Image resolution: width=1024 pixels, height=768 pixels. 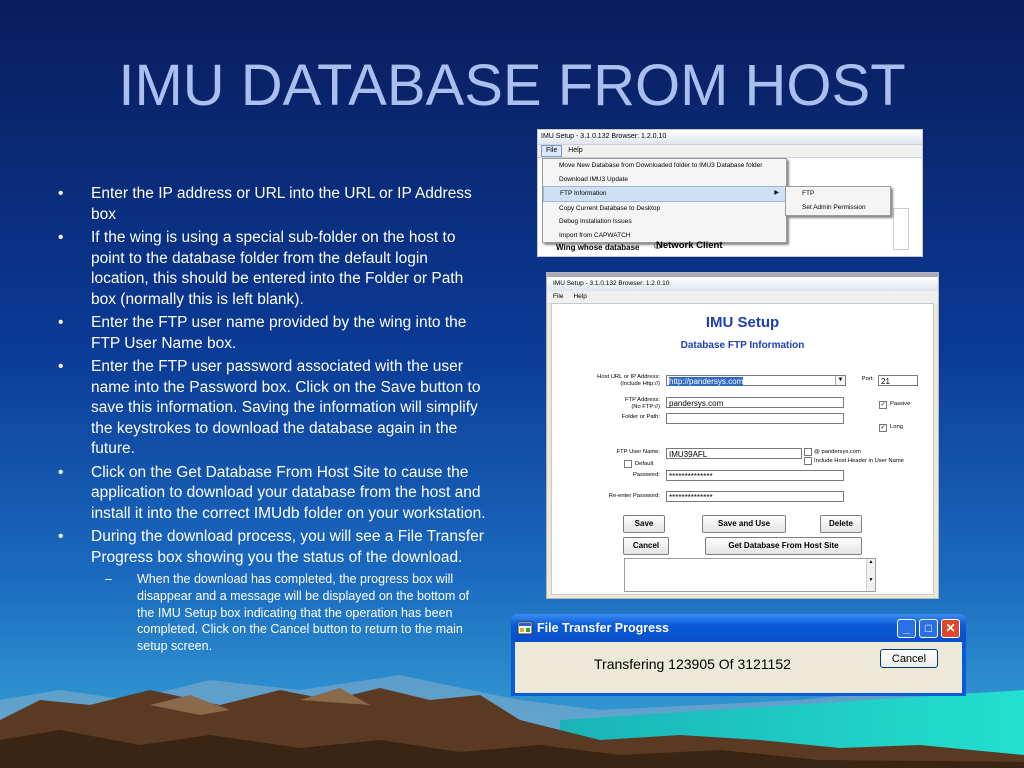 What do you see at coordinates (750, 575) in the screenshot?
I see `status-box: ▲ ▼` at bounding box center [750, 575].